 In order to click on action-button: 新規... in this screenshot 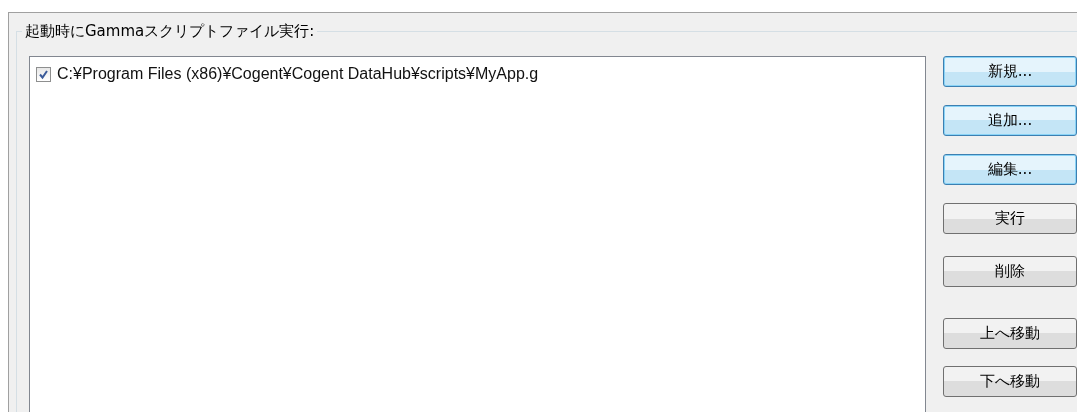, I will do `click(1010, 71)`.